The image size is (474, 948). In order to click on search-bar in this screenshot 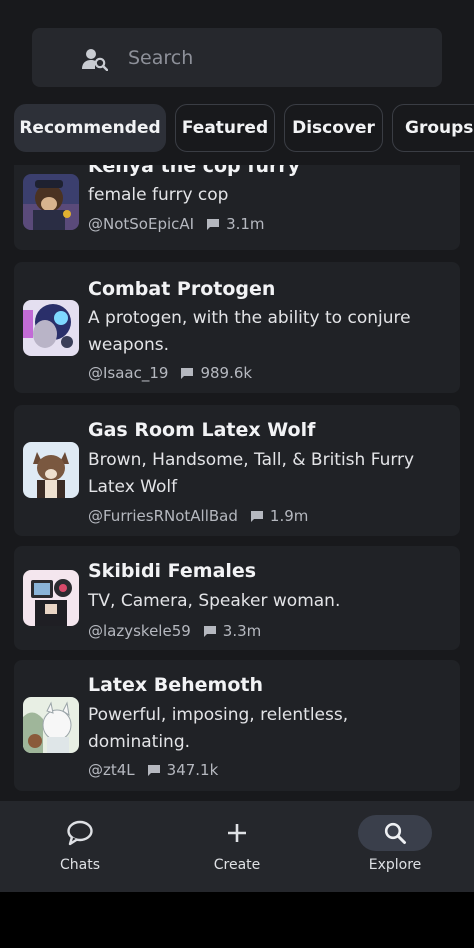, I will do `click(237, 57)`.